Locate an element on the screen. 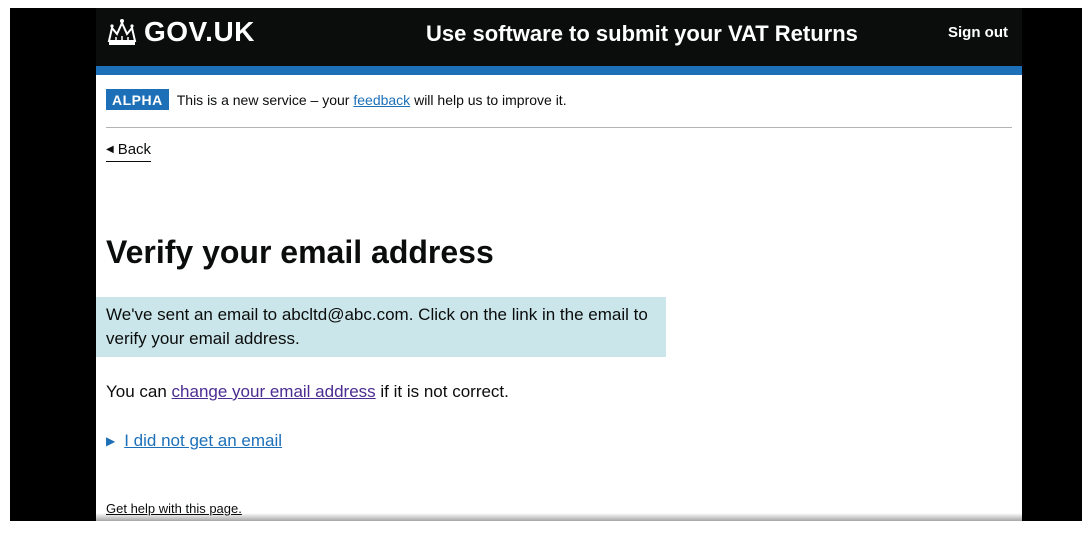  triangle-right-icon: ▶ is located at coordinates (111, 441).